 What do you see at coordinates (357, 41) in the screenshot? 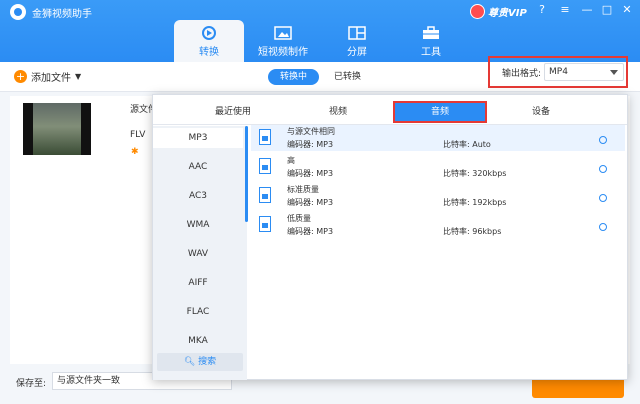
I see `tab-split-screen: 分屏` at bounding box center [357, 41].